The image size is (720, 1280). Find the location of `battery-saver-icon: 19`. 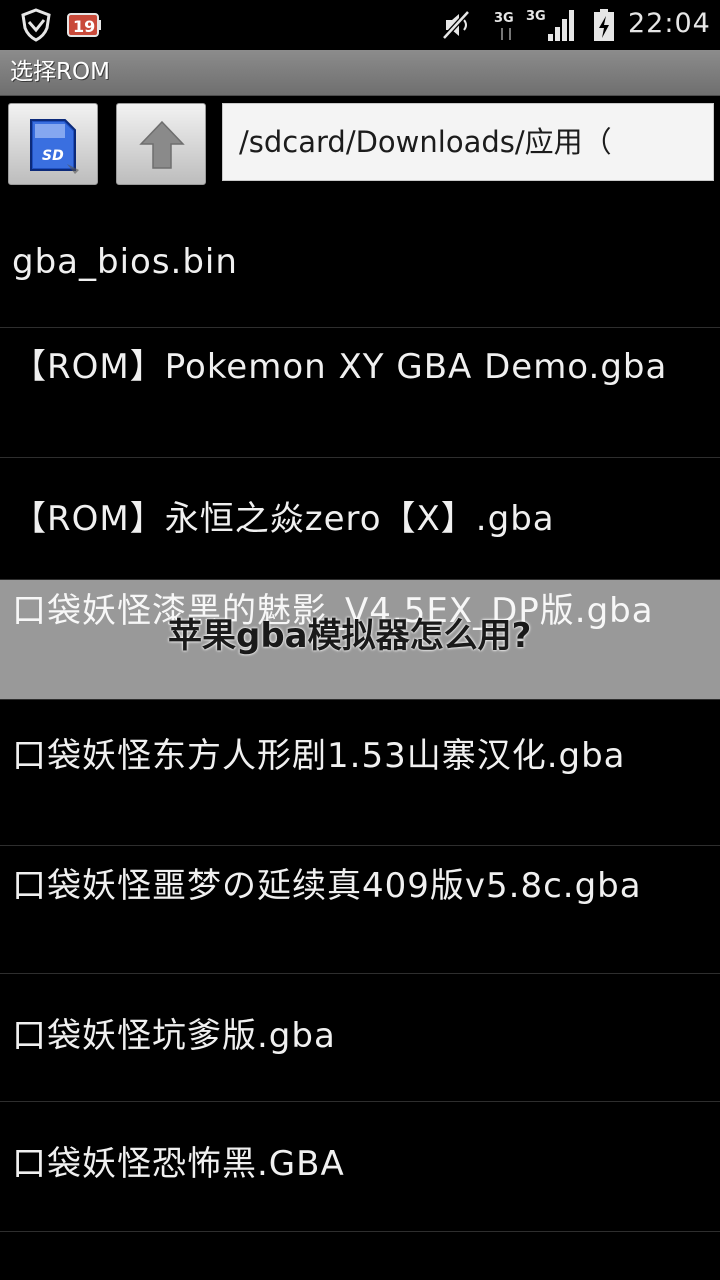

battery-saver-icon: 19 is located at coordinates (84, 25).